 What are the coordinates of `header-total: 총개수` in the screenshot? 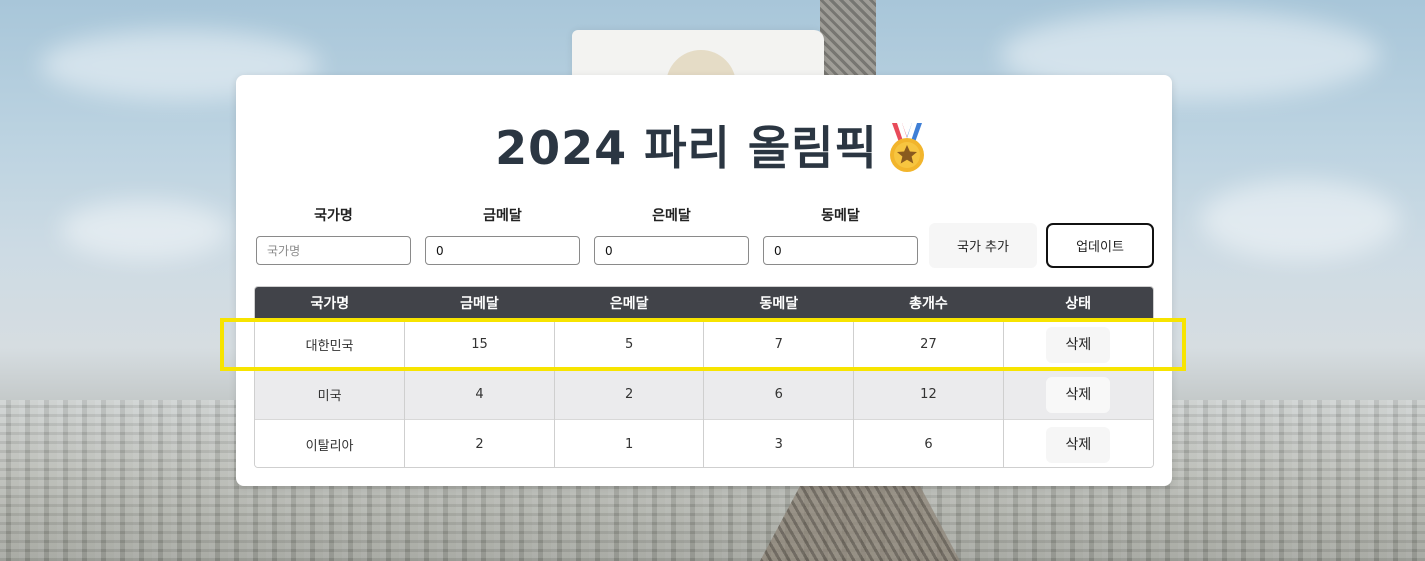 It's located at (928, 303).